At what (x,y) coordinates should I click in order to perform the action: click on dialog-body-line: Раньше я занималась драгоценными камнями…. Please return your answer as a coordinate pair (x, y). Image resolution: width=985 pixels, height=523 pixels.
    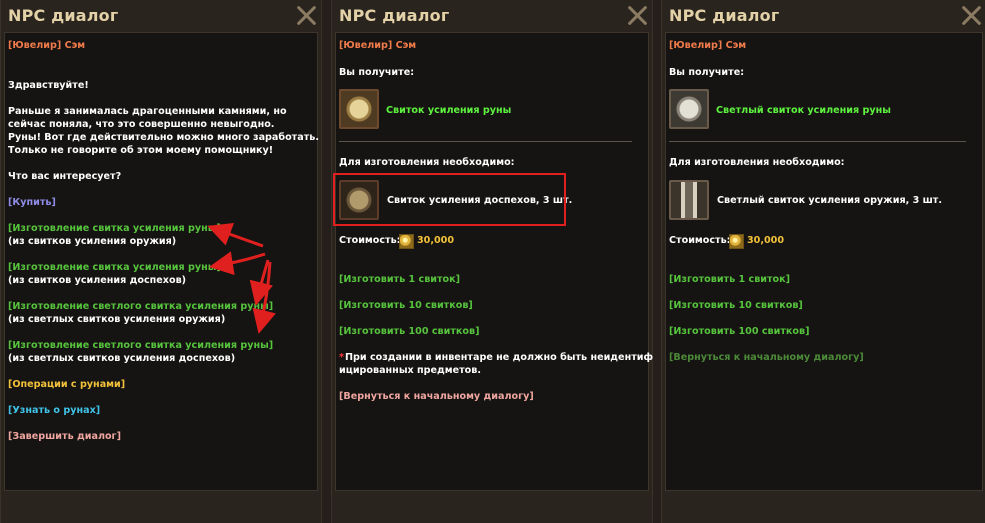
    Looking at the image, I should click on (147, 111).